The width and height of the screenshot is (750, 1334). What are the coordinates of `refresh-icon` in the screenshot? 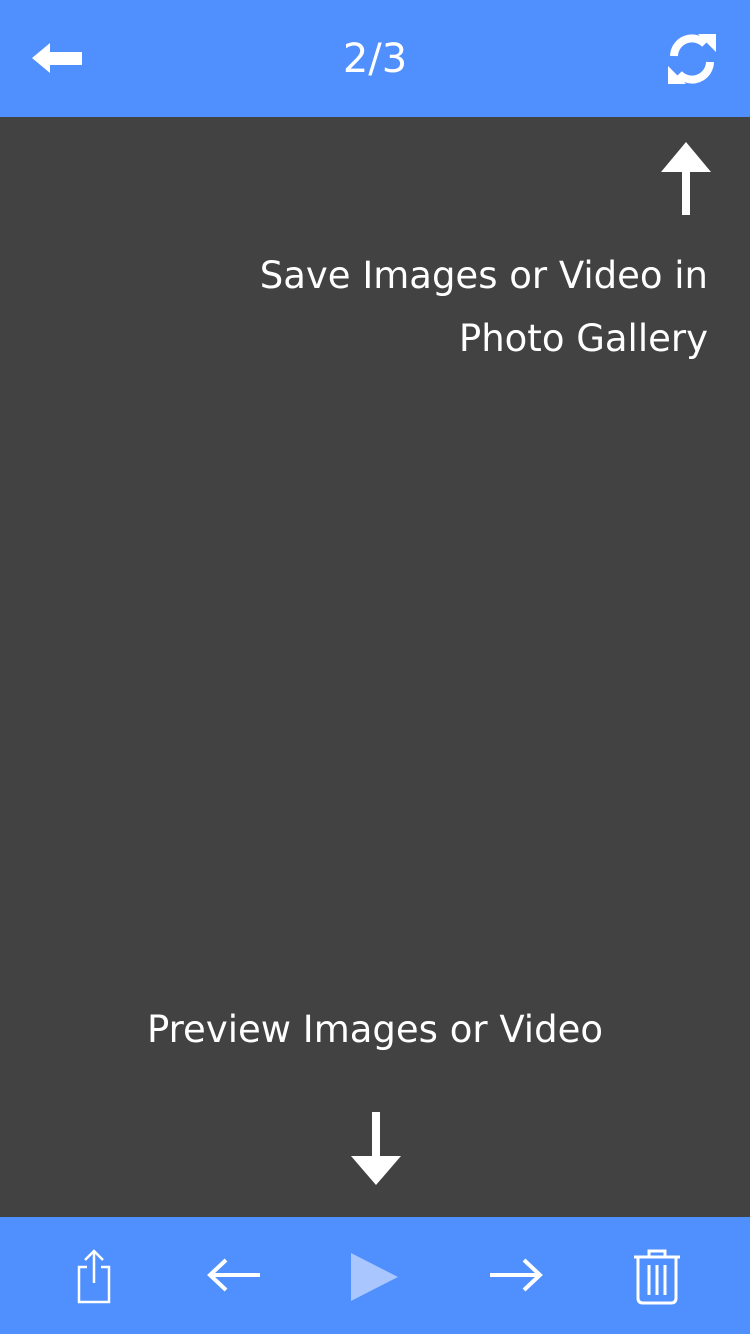 It's located at (692, 59).